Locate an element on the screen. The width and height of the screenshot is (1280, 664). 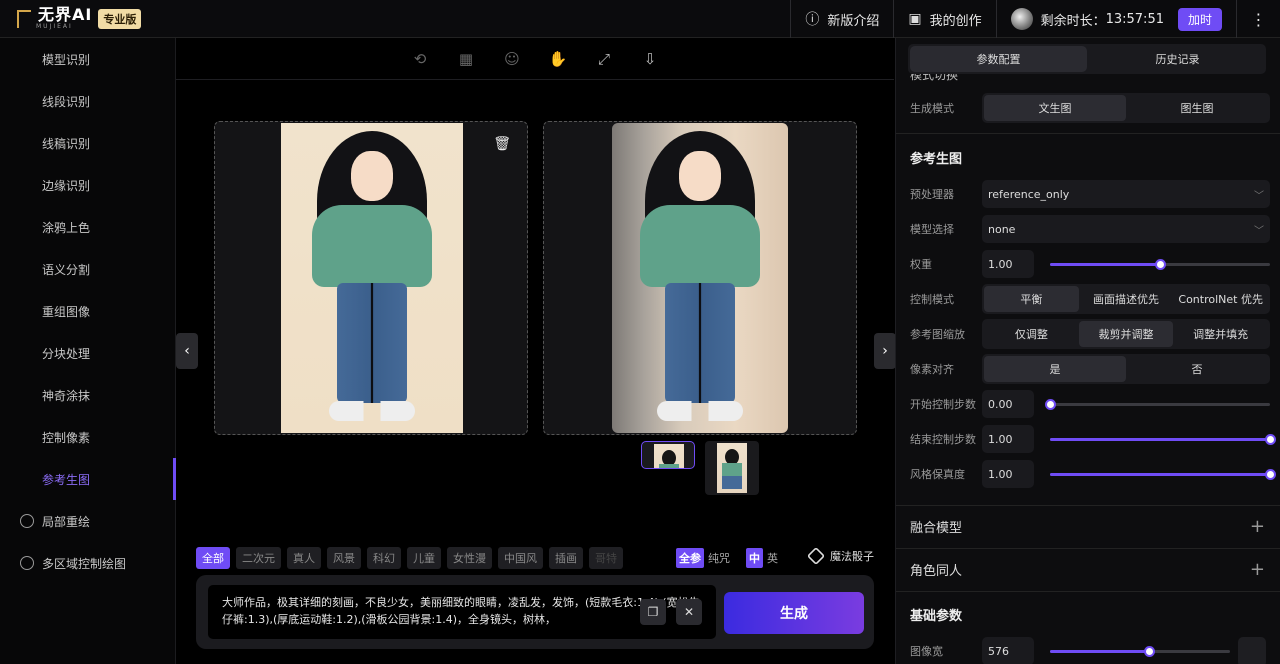
result-image-frame is located at coordinates (700, 278).